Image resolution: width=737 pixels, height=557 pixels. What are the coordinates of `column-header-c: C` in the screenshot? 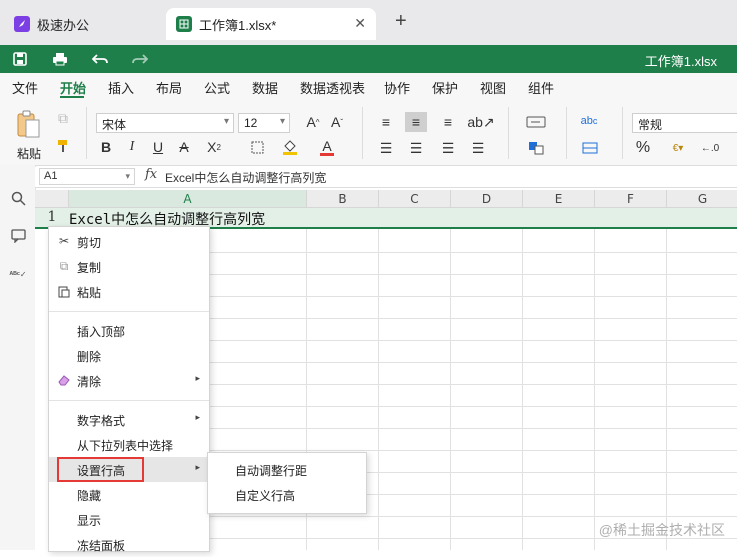 It's located at (415, 199).